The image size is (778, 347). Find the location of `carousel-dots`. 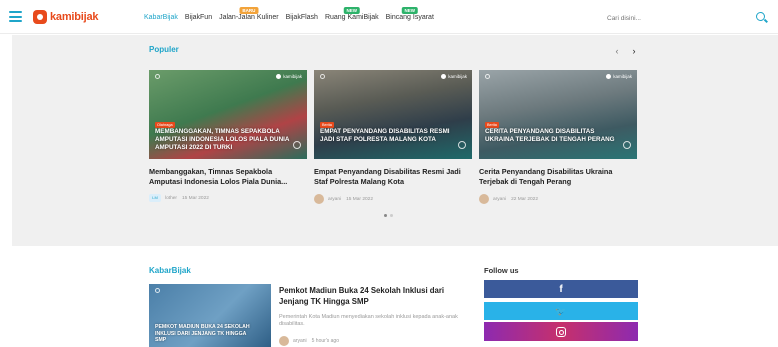

carousel-dots is located at coordinates (390, 215).